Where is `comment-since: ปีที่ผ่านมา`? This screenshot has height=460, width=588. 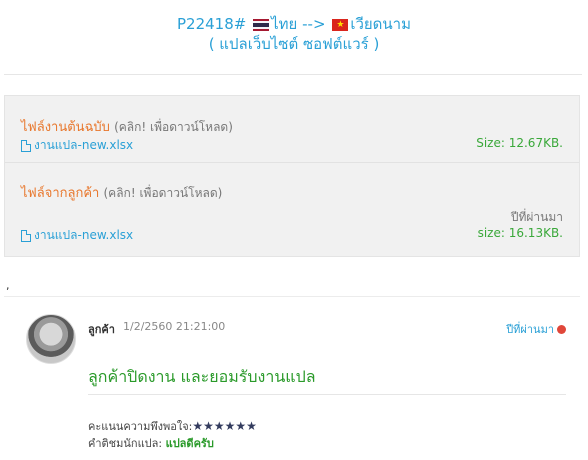 comment-since: ปีที่ผ่านมา is located at coordinates (536, 329).